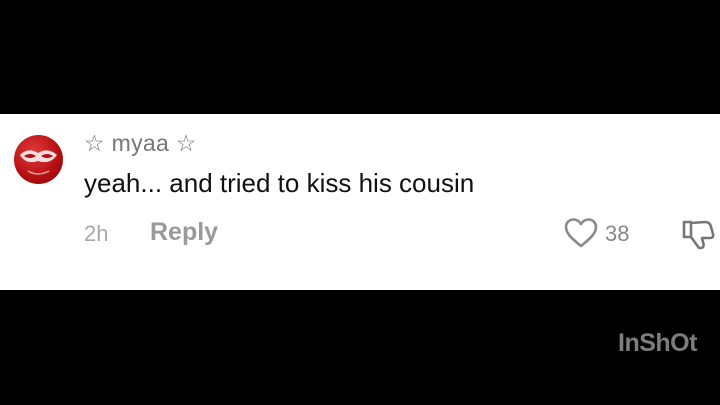 The image size is (720, 405). Describe the element at coordinates (96, 233) in the screenshot. I see `comment-timestamp: 2h` at that location.